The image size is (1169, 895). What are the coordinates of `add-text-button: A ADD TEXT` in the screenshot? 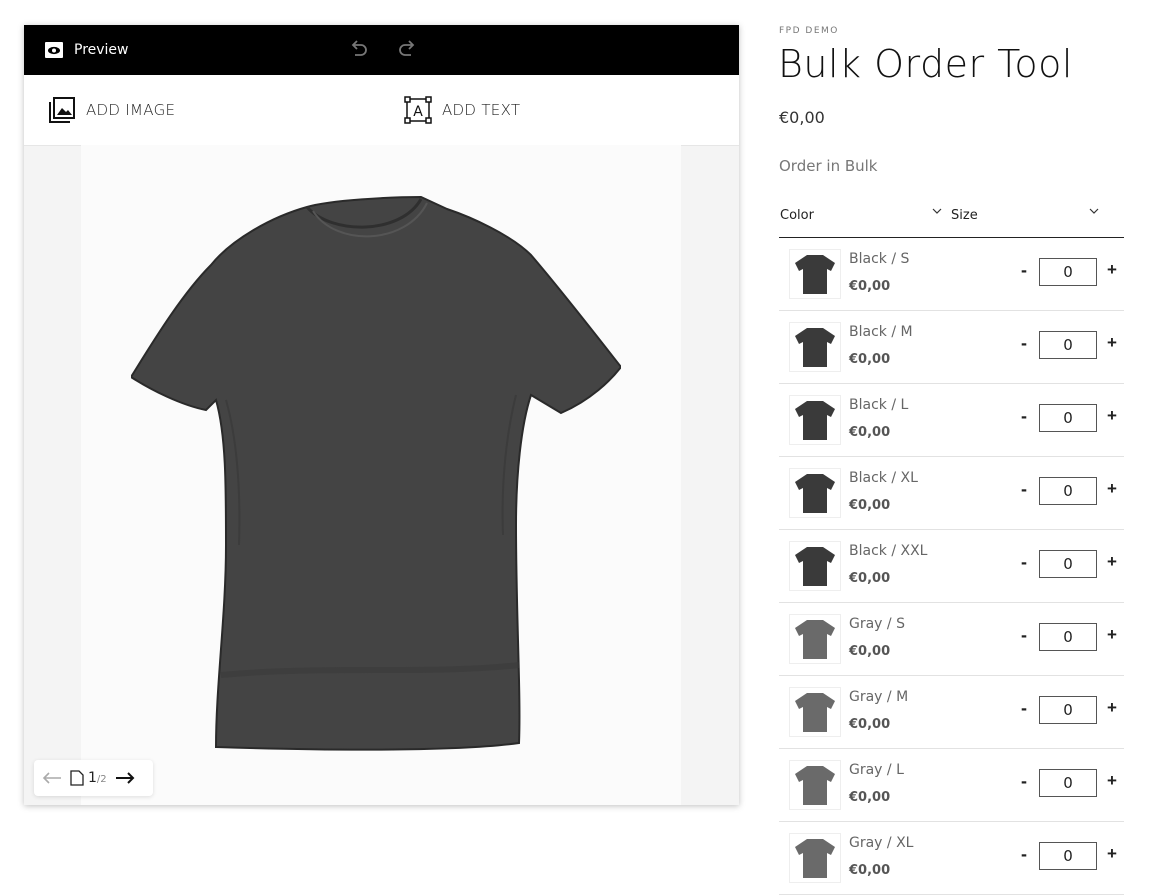 It's located at (462, 110).